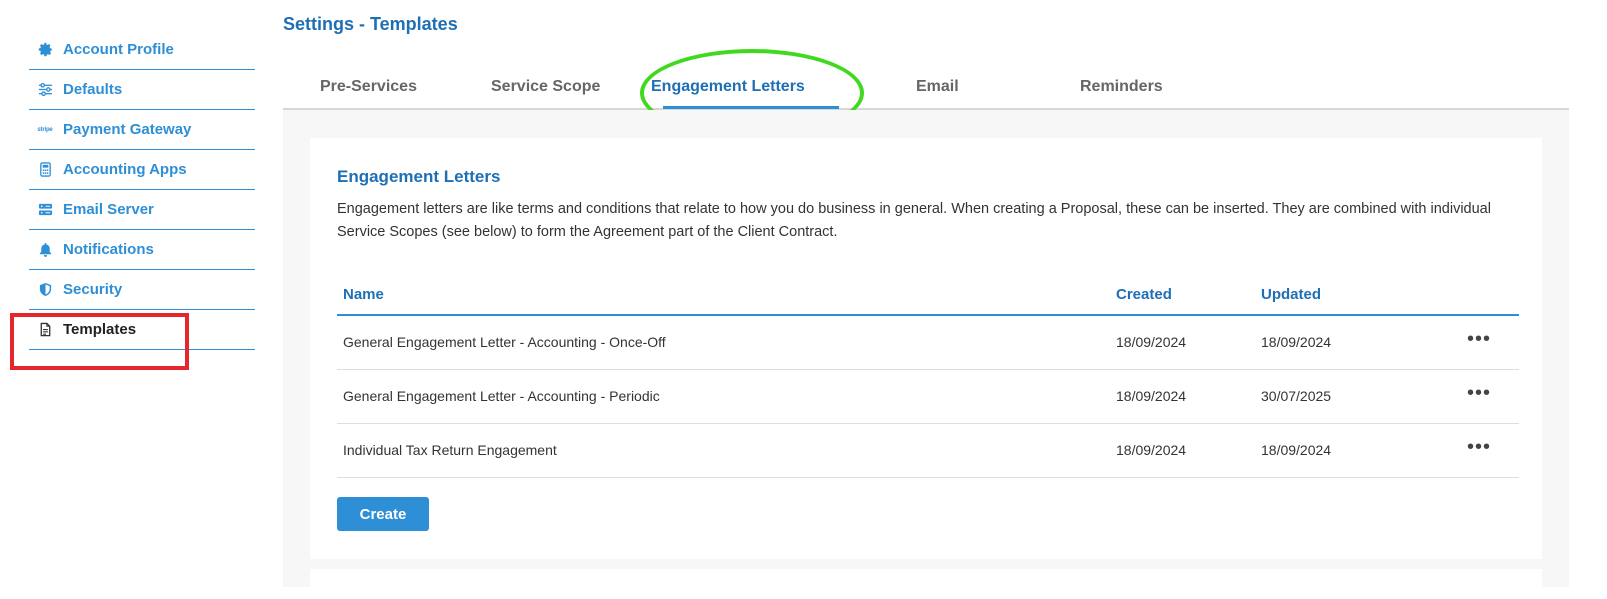  Describe the element at coordinates (142, 330) in the screenshot. I see `sidebar-item-templates: Templates` at that location.